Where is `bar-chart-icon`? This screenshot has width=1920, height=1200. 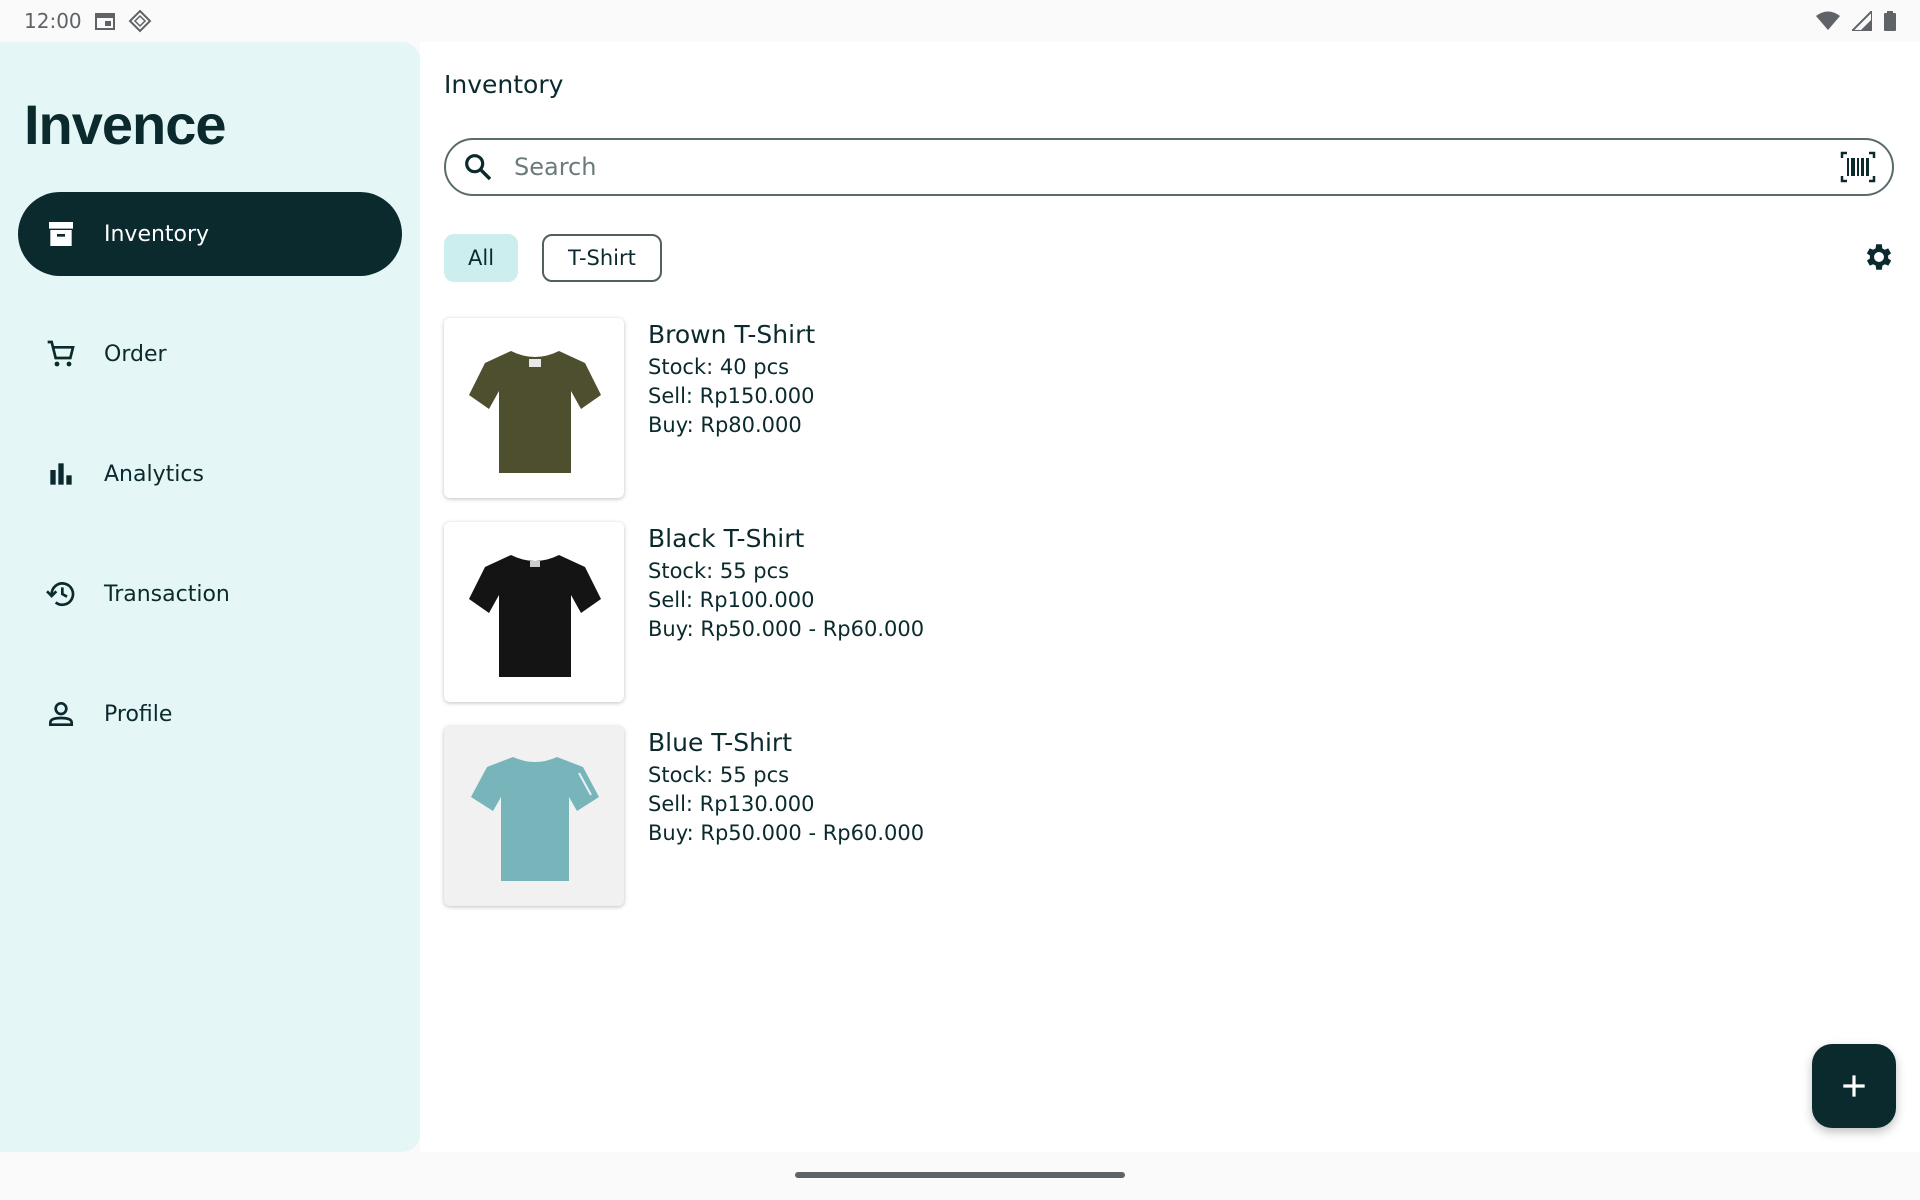 bar-chart-icon is located at coordinates (61, 474).